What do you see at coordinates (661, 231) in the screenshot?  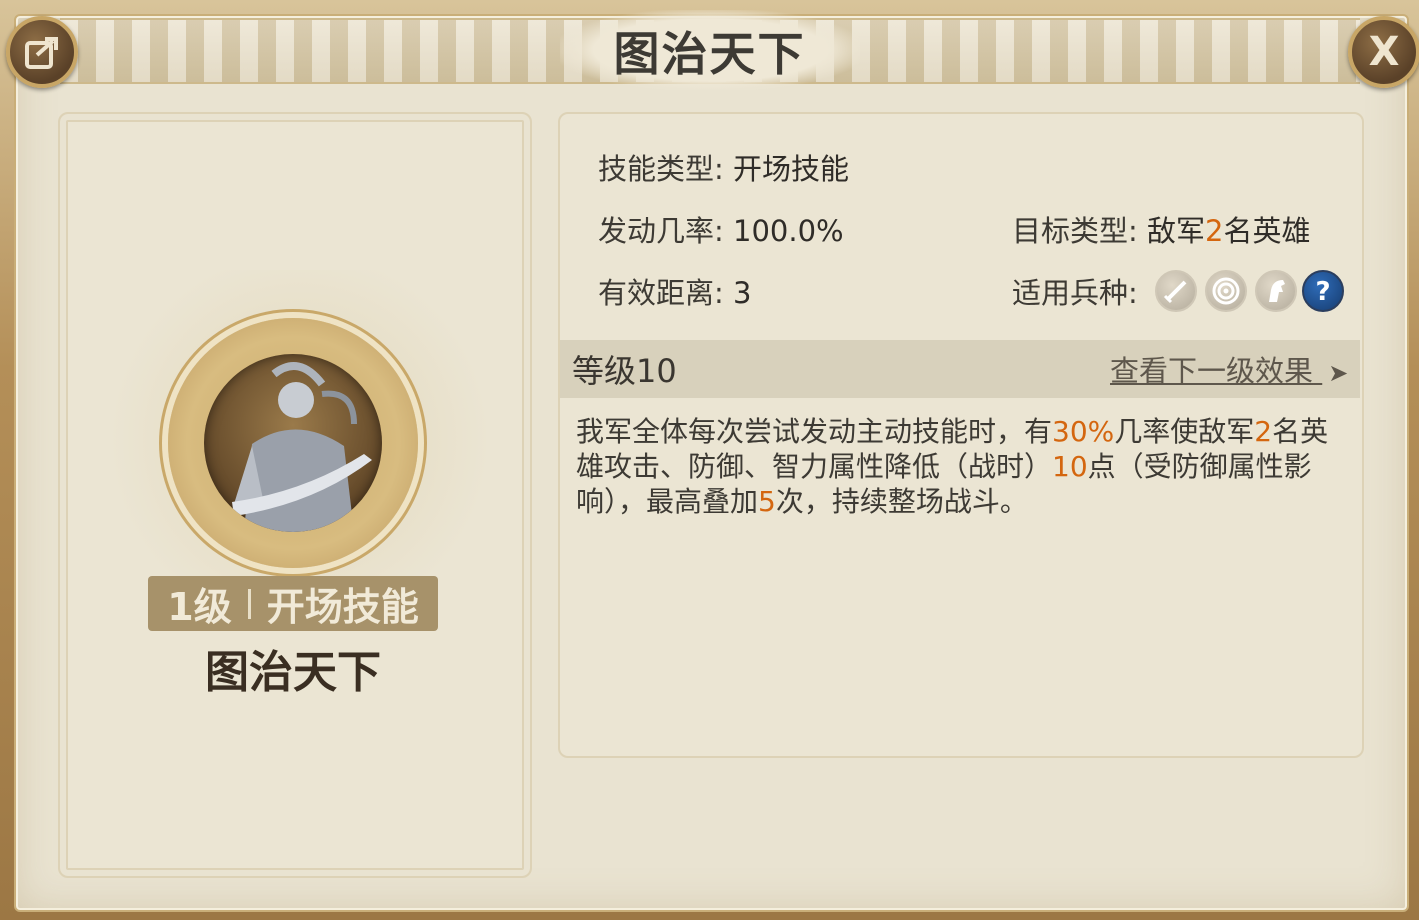 I see `trigger-rate-label: 发动几率:` at bounding box center [661, 231].